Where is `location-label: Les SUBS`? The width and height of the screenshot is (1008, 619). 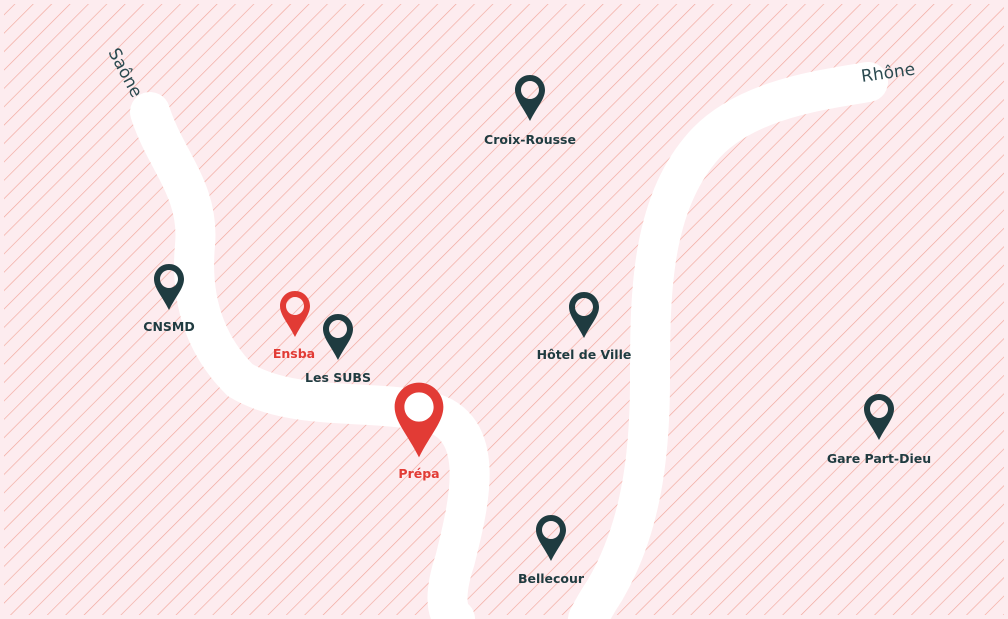
location-label: Les SUBS is located at coordinates (338, 377).